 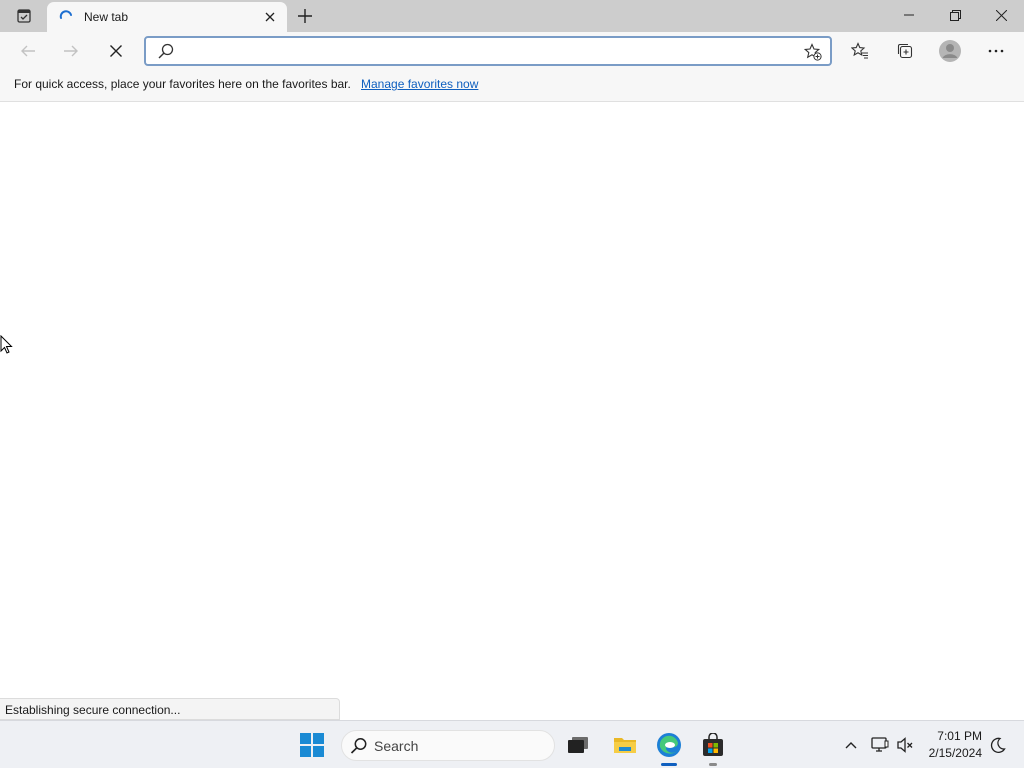 What do you see at coordinates (65, 14) in the screenshot?
I see `loading-spinner-icon` at bounding box center [65, 14].